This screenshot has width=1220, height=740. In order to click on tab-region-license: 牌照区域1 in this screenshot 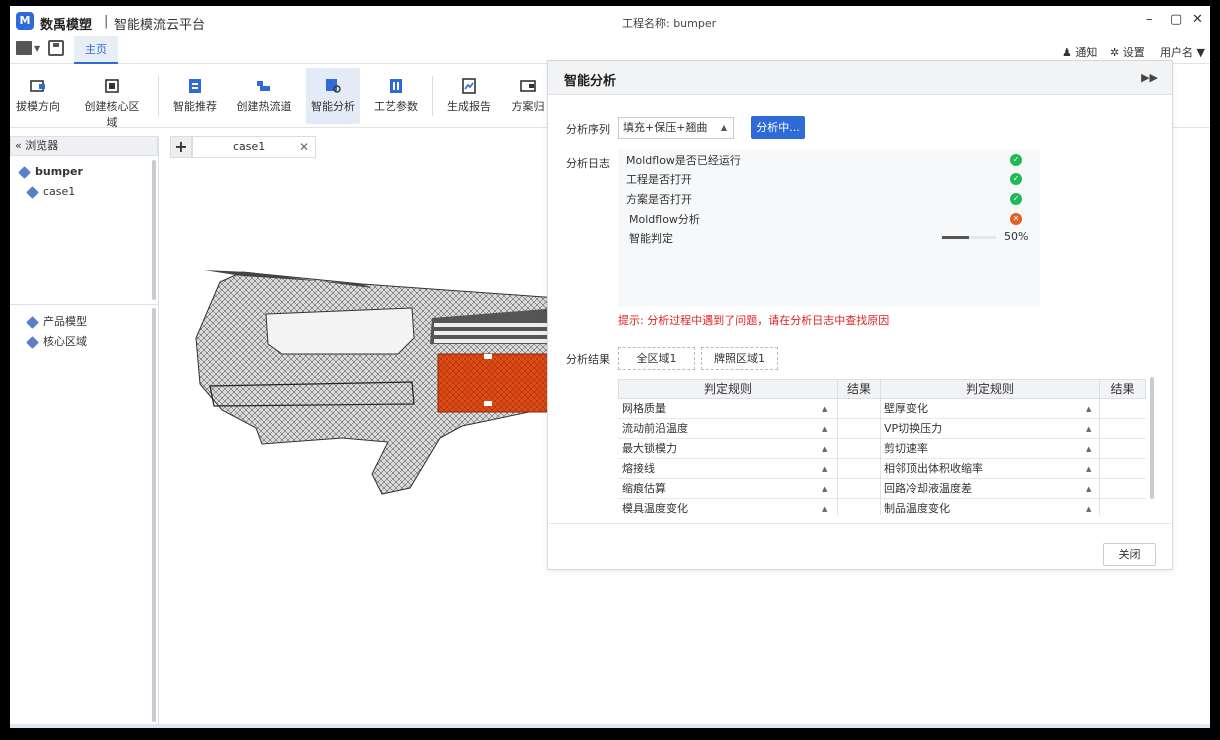, I will do `click(739, 358)`.